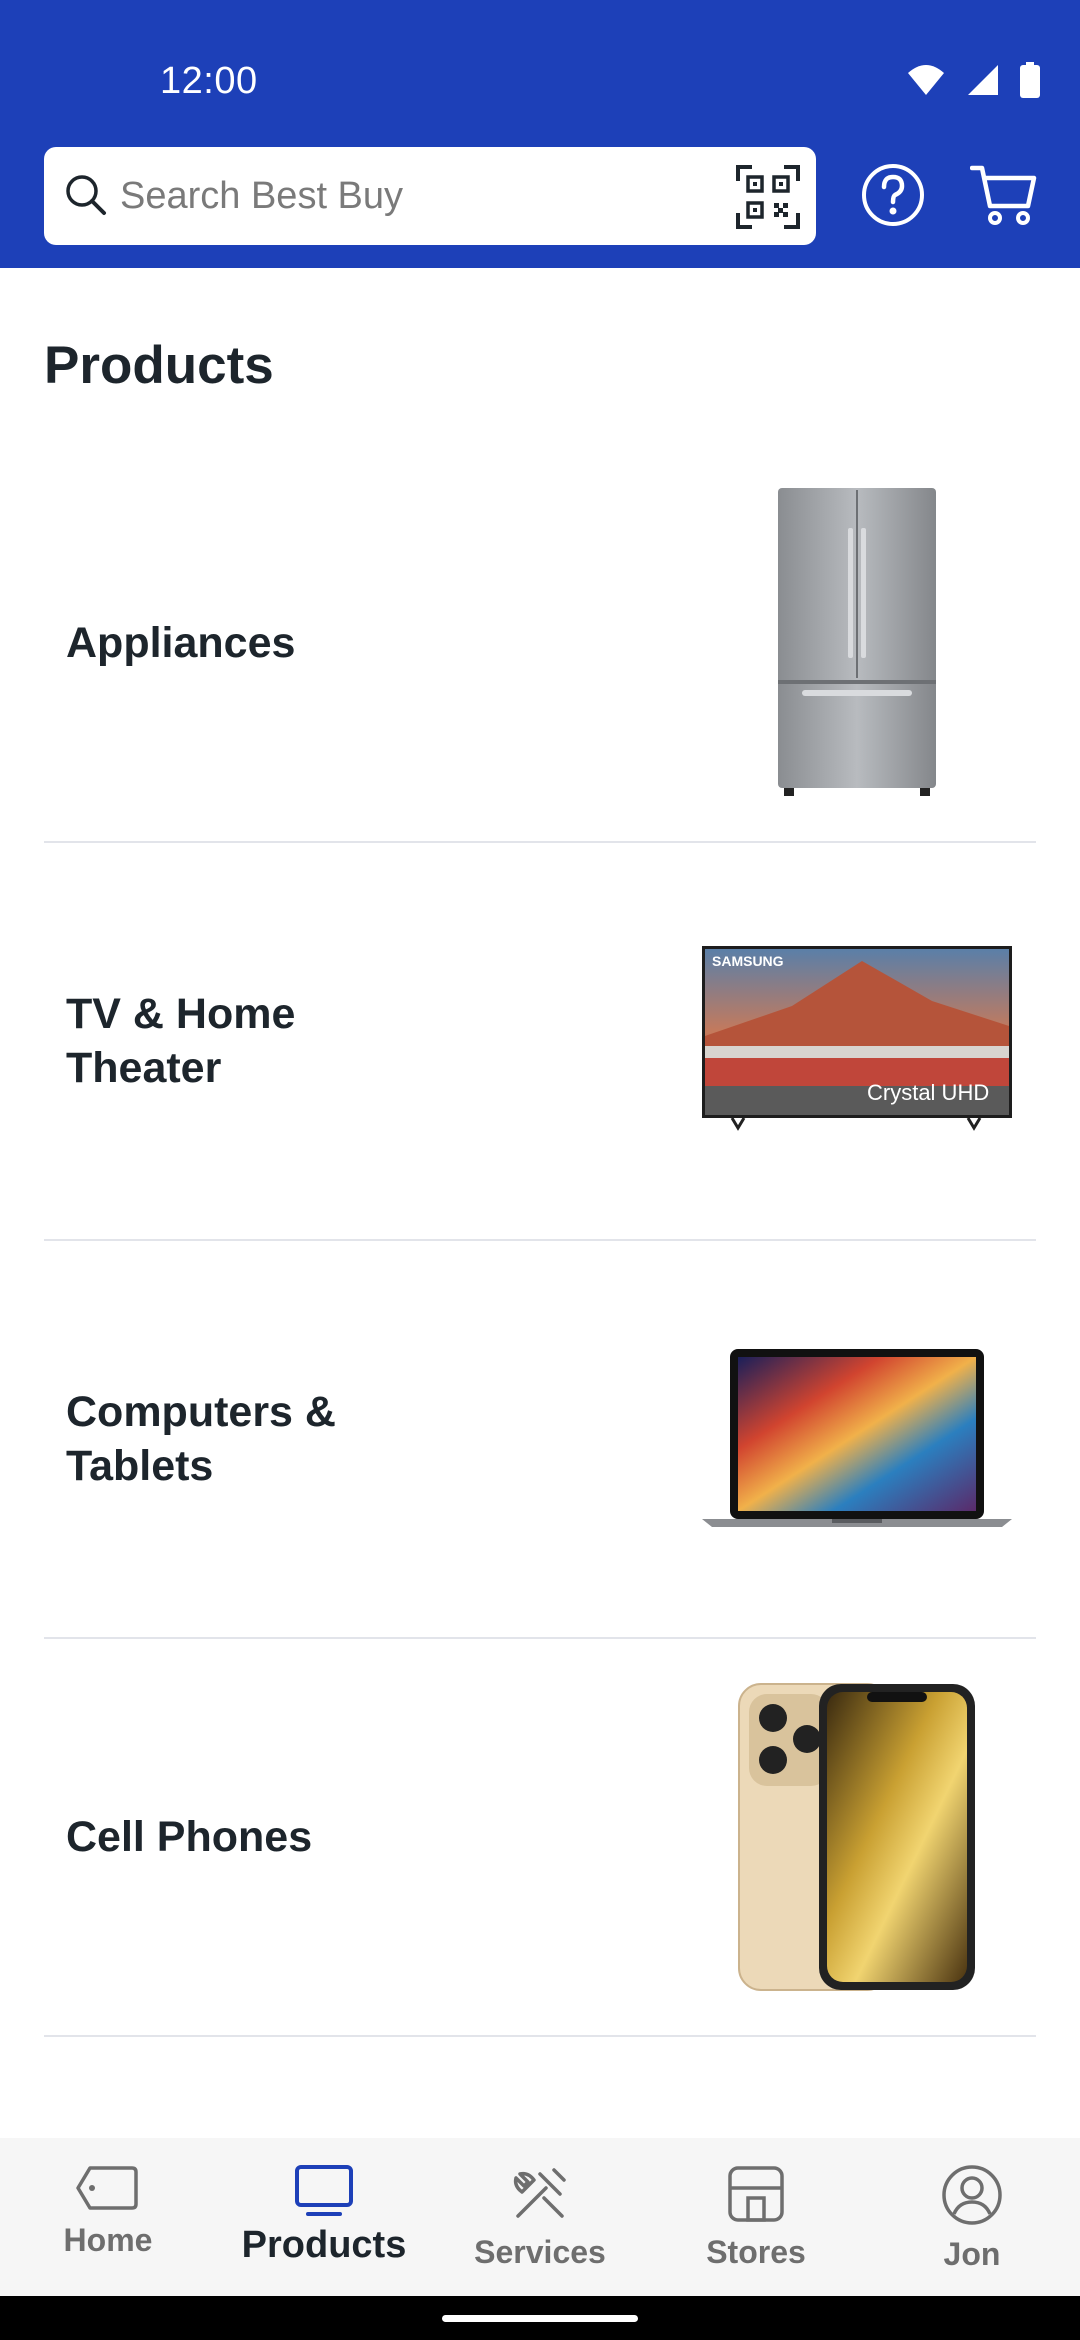  Describe the element at coordinates (857, 643) in the screenshot. I see `refrigerator-image` at that location.